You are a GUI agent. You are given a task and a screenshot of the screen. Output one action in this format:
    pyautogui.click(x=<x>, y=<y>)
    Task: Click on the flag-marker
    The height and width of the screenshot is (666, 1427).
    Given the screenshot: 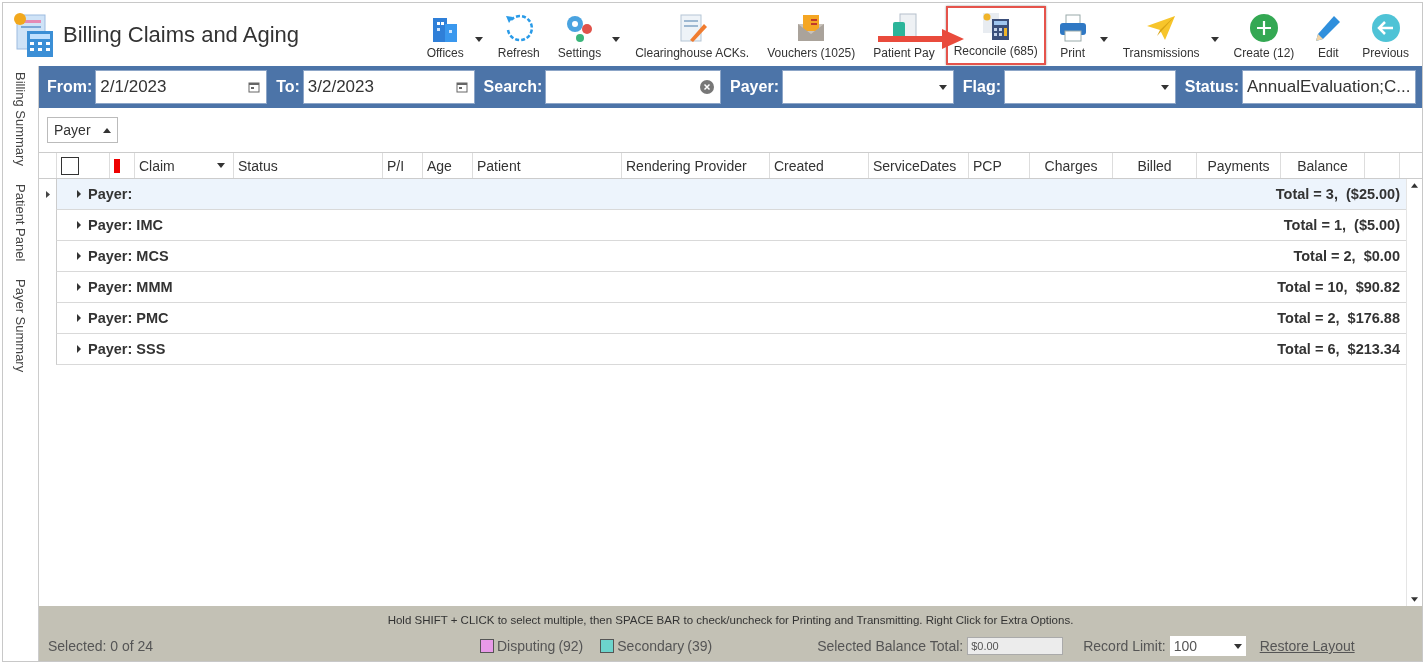 What is the action you would take?
    pyautogui.click(x=117, y=165)
    